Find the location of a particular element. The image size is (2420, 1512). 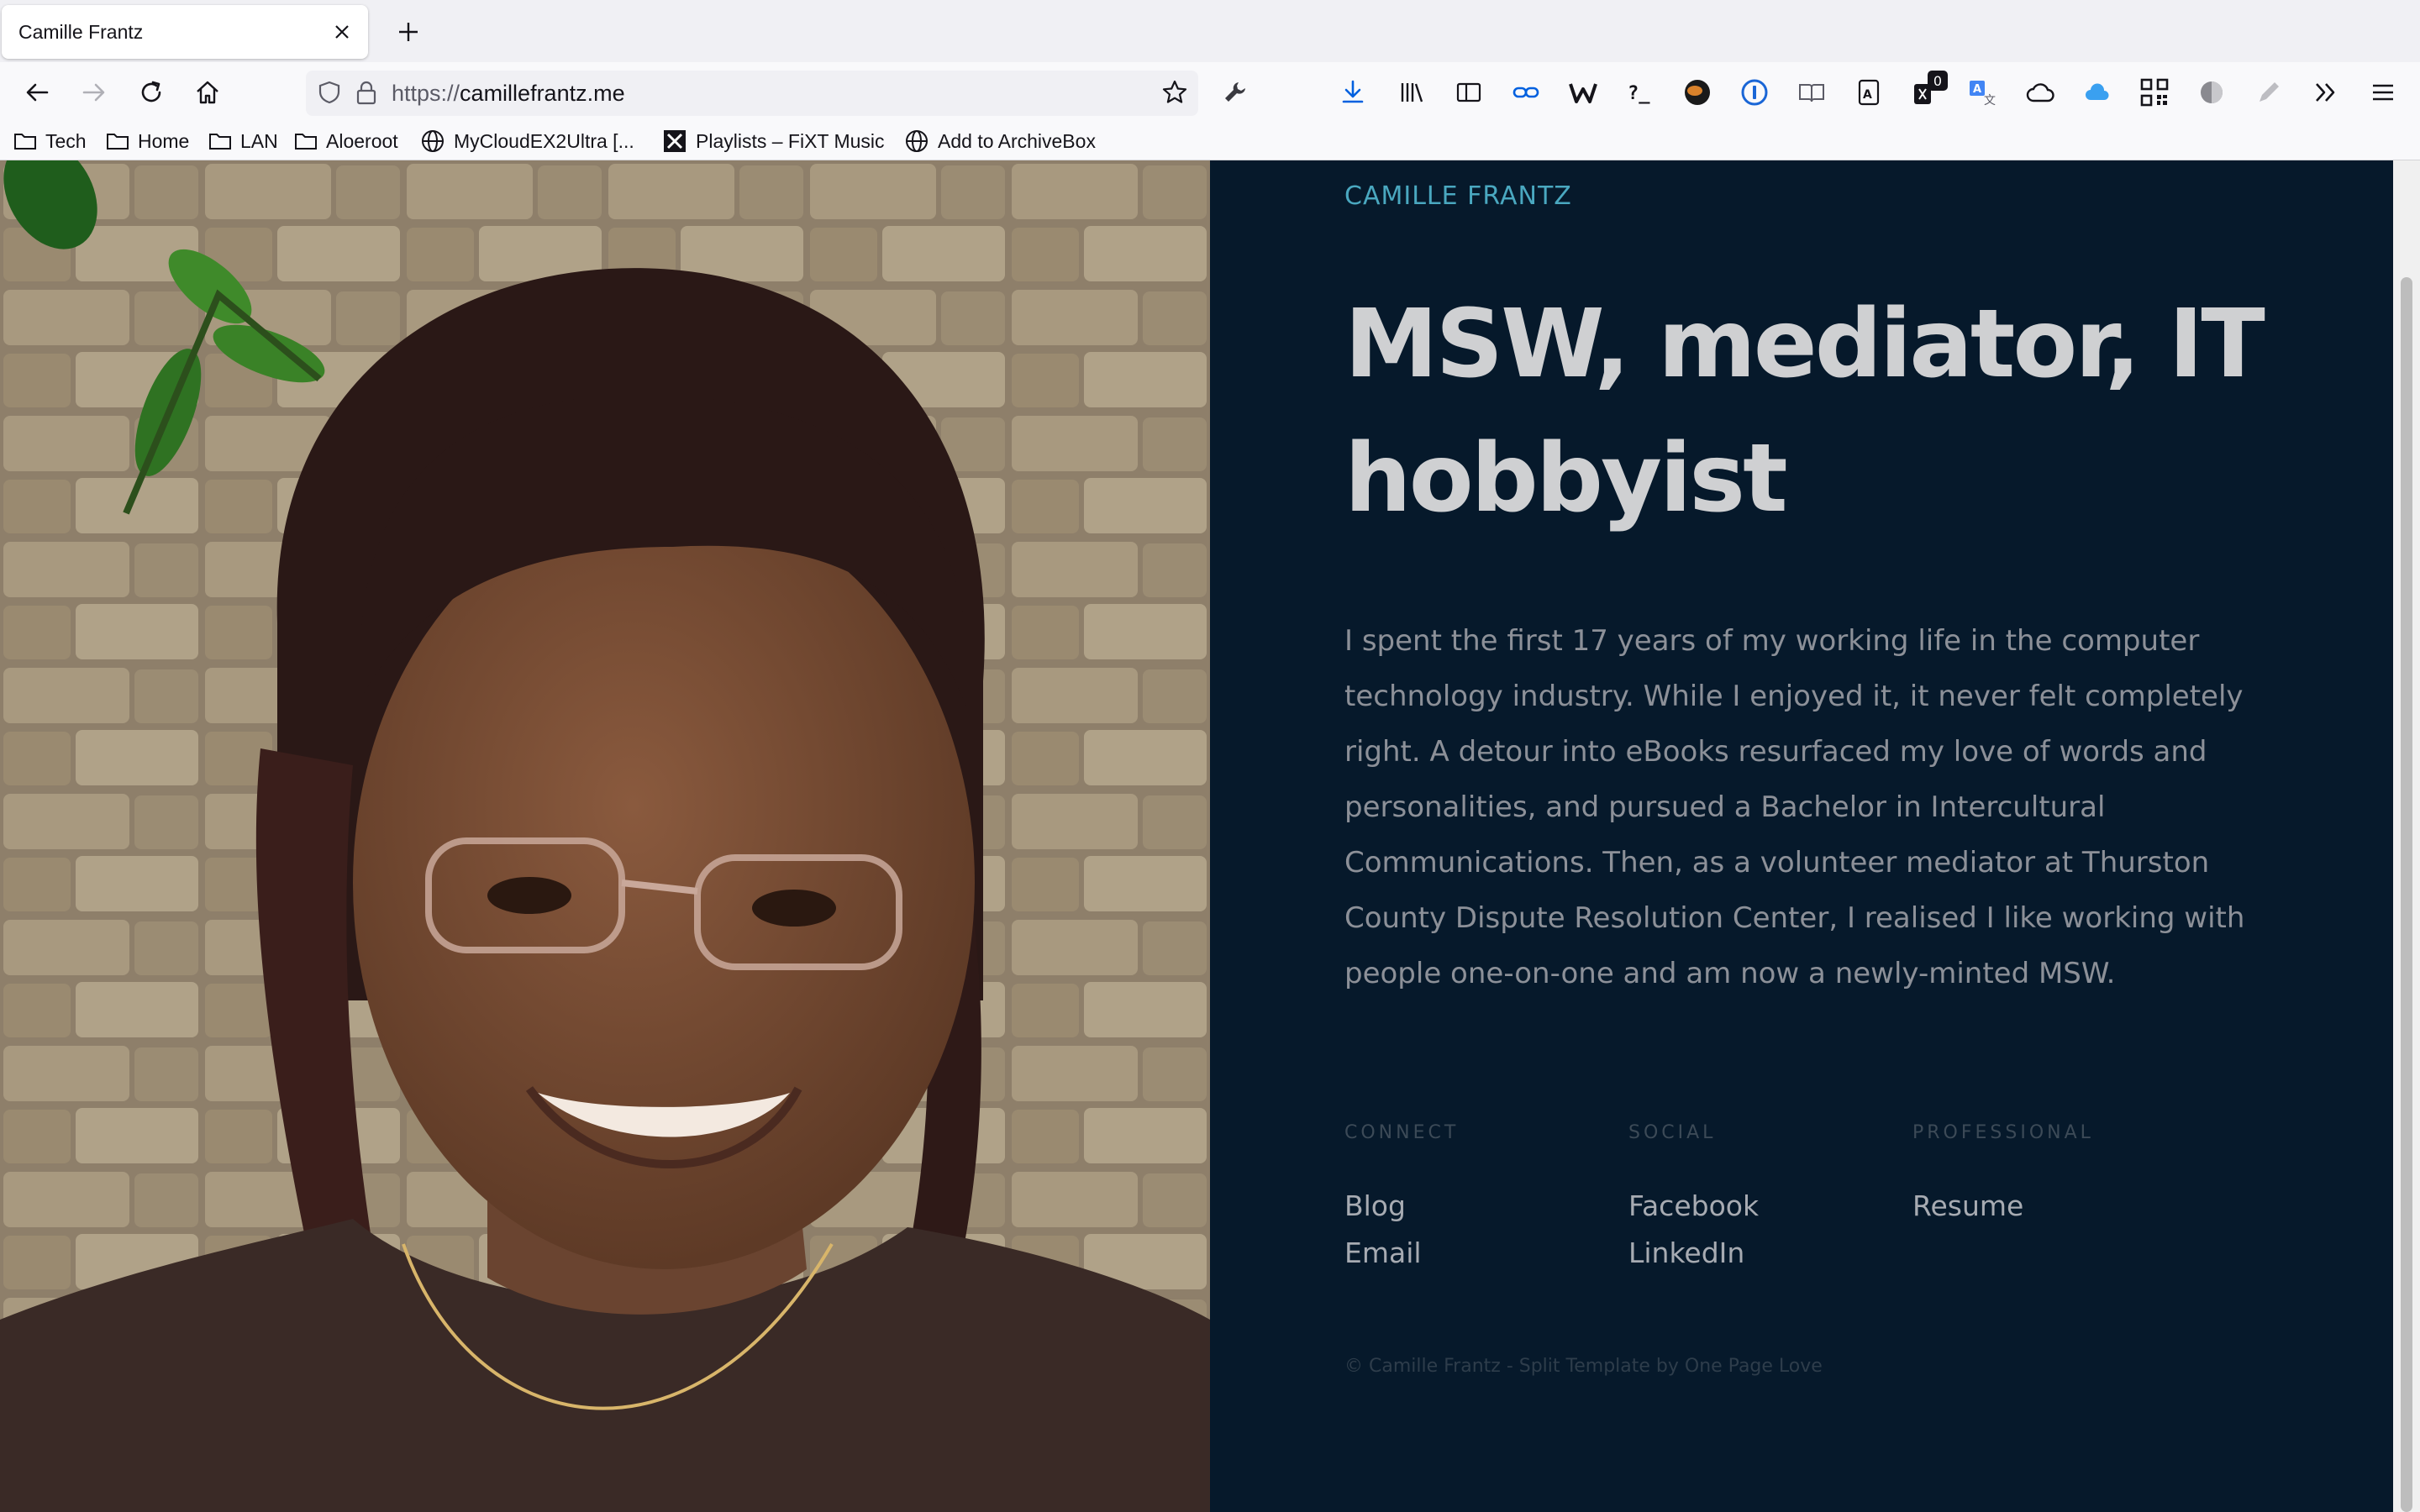

site-brand: CAMILLE FRANTZ is located at coordinates (1458, 196).